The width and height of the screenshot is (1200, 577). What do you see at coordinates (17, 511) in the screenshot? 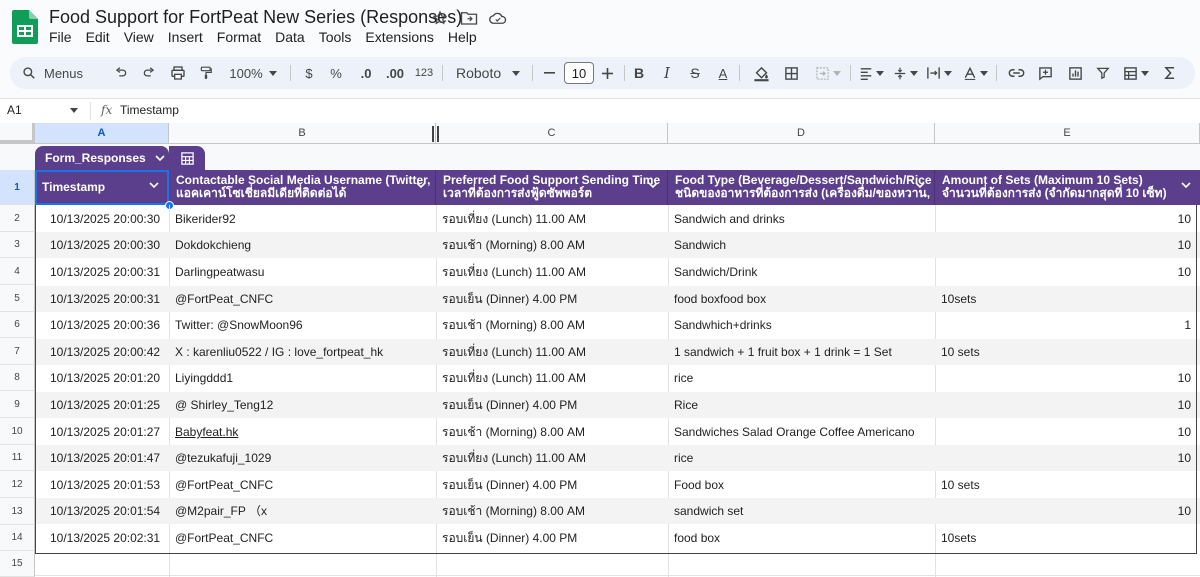
I see `row-header-13: 13` at bounding box center [17, 511].